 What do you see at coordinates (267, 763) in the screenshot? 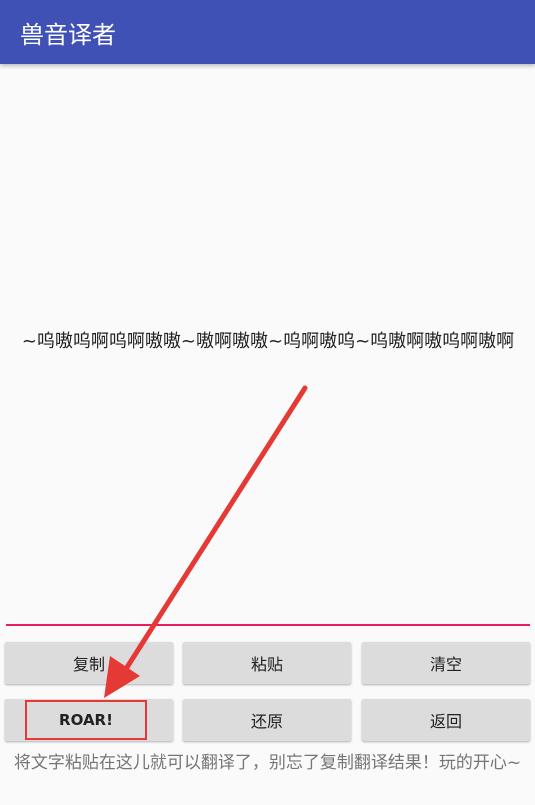
I see `usage-hint: 将文字粘贴在这儿就可以翻译了，别忘了复制翻译结果！玩的开心~` at bounding box center [267, 763].